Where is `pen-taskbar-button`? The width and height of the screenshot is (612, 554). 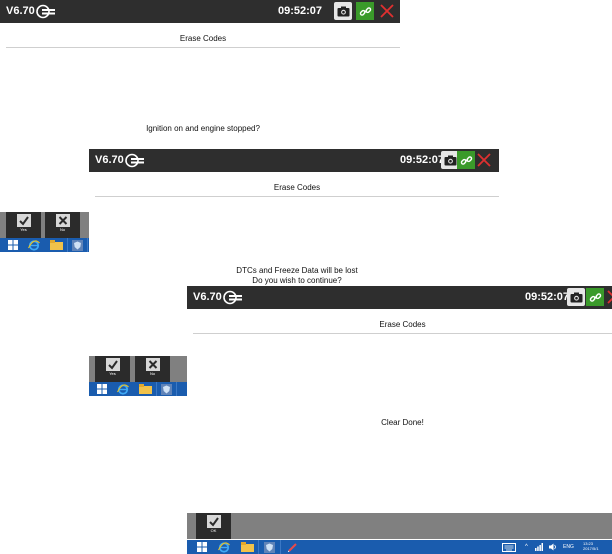 pen-taskbar-button is located at coordinates (292, 547).